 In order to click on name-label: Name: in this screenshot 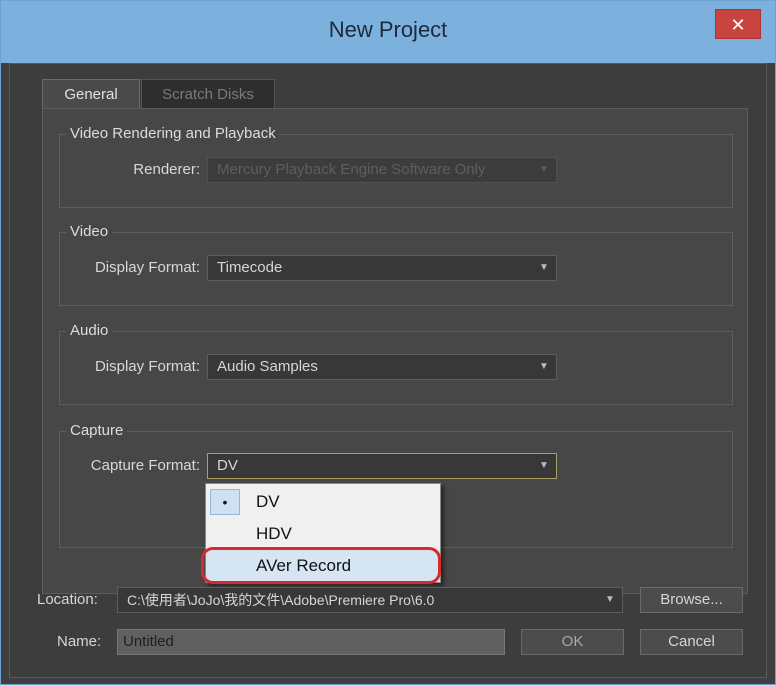, I will do `click(79, 641)`.